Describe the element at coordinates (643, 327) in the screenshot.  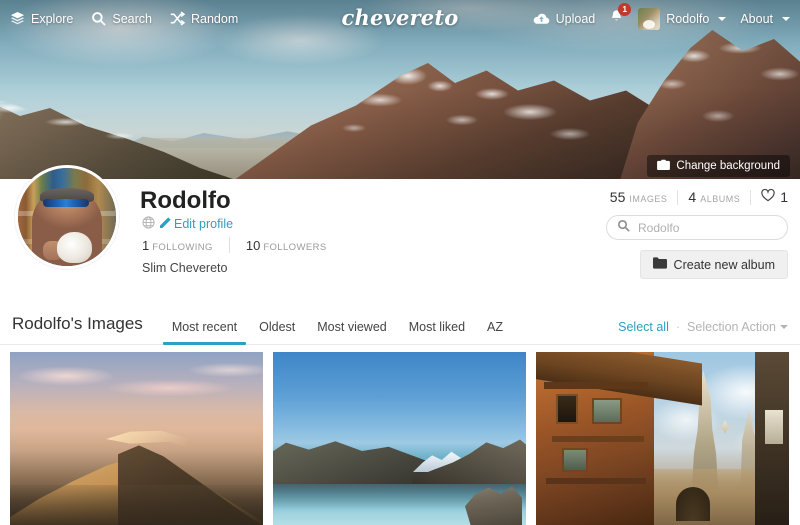
I see `select-all-link: Select all` at that location.